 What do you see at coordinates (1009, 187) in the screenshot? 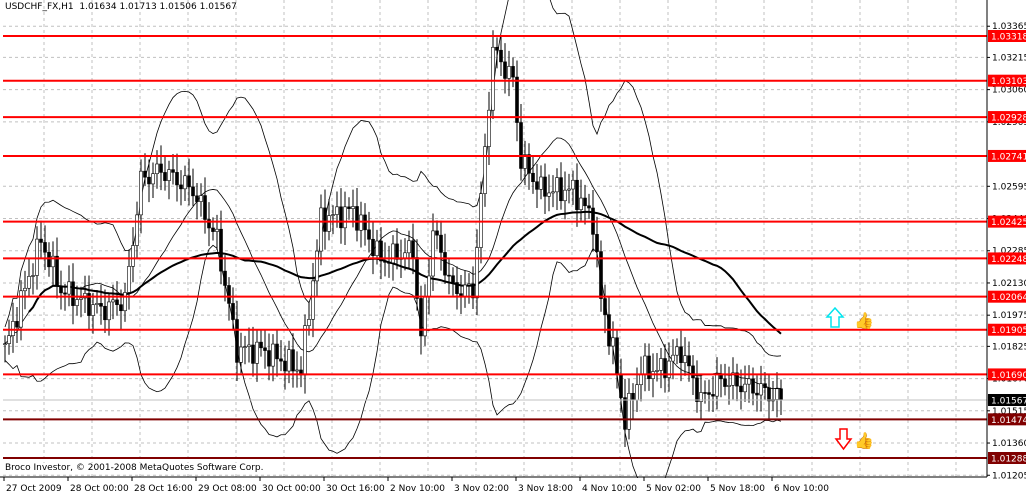
I see `price-tick-label: 1.02595` at bounding box center [1009, 187].